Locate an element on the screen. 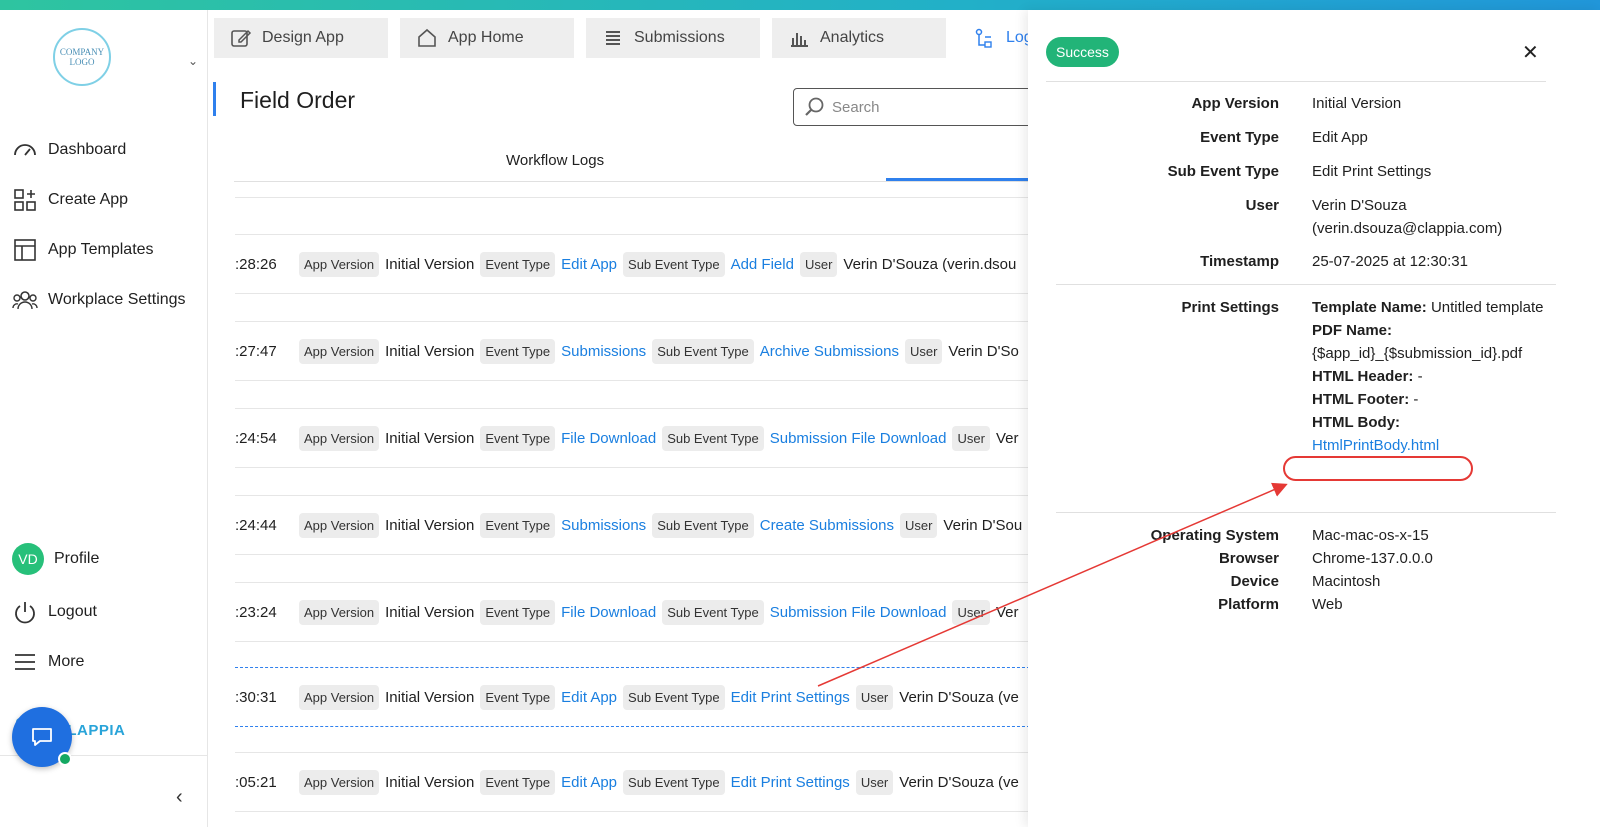 This screenshot has width=1600, height=827. app-version-label: App Version is located at coordinates (1235, 103).